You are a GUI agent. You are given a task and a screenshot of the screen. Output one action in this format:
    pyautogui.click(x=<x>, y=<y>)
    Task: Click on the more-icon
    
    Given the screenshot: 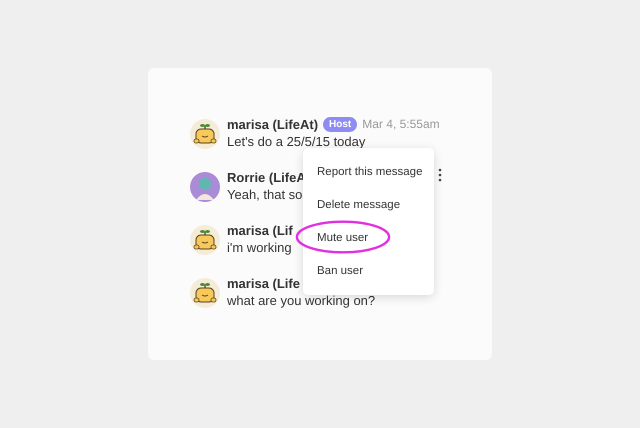 What is the action you would take?
    pyautogui.click(x=440, y=175)
    